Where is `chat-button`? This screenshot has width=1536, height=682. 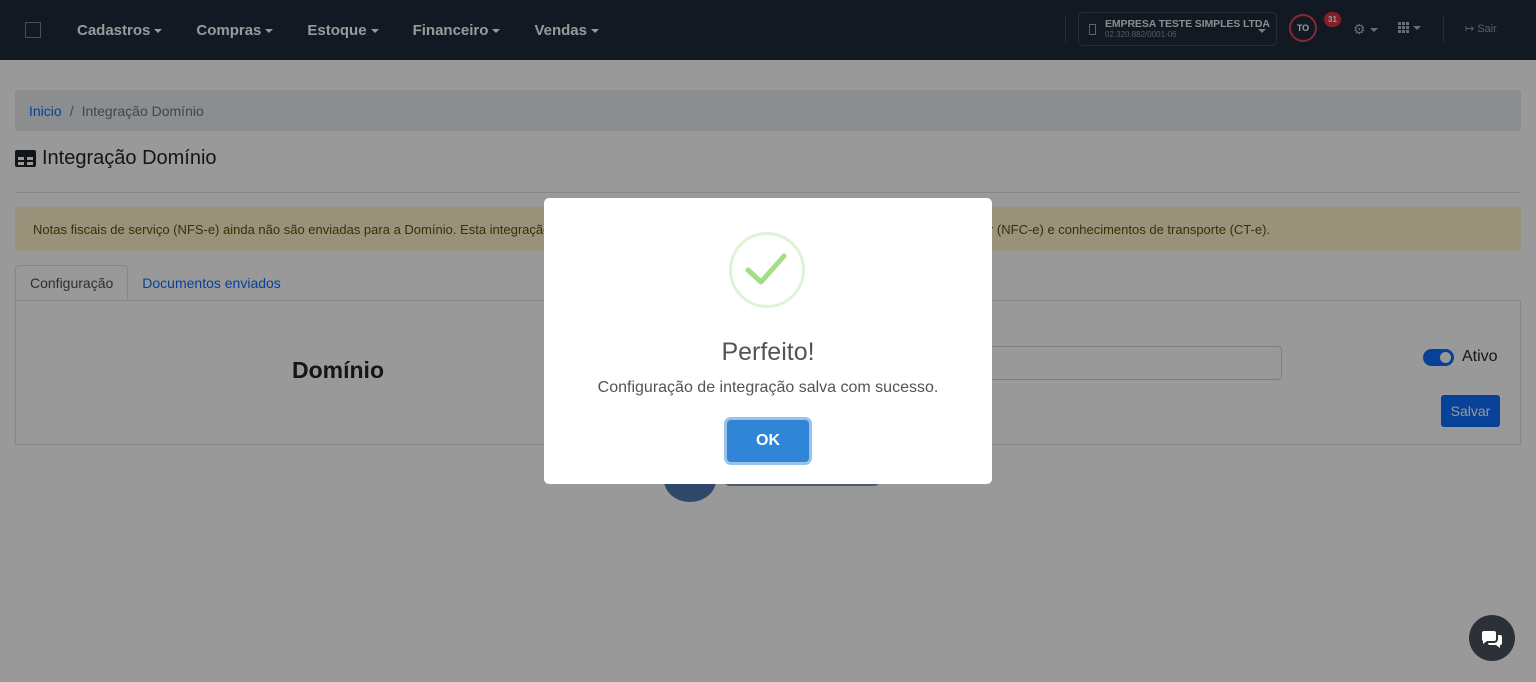
chat-button is located at coordinates (1492, 638).